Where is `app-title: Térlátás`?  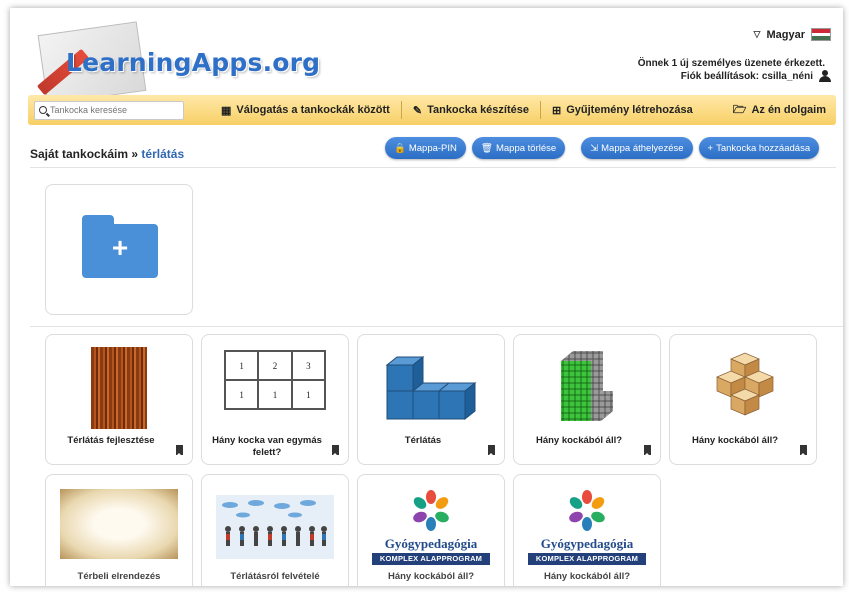 app-title: Térlátás is located at coordinates (423, 440).